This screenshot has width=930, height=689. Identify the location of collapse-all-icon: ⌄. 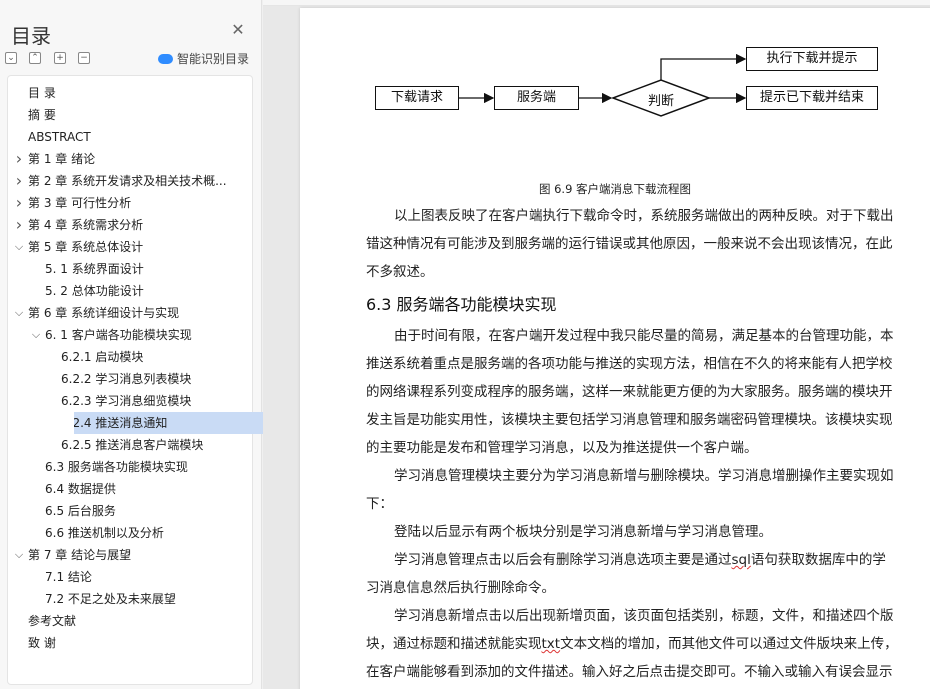
(11, 58).